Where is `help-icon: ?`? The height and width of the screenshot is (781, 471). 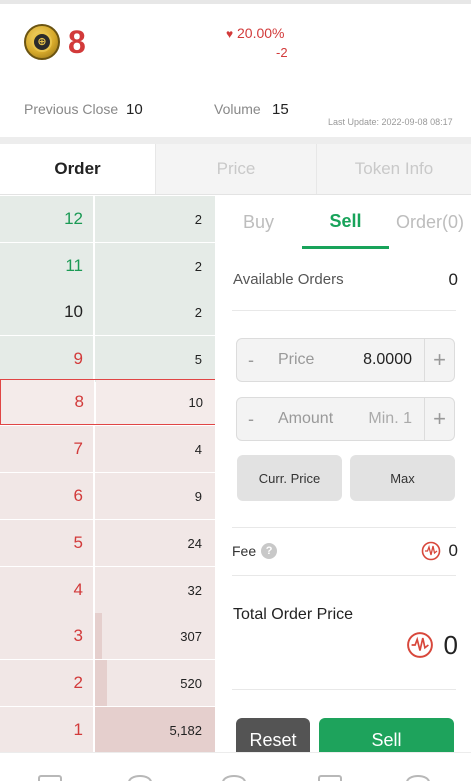
help-icon: ? is located at coordinates (269, 551).